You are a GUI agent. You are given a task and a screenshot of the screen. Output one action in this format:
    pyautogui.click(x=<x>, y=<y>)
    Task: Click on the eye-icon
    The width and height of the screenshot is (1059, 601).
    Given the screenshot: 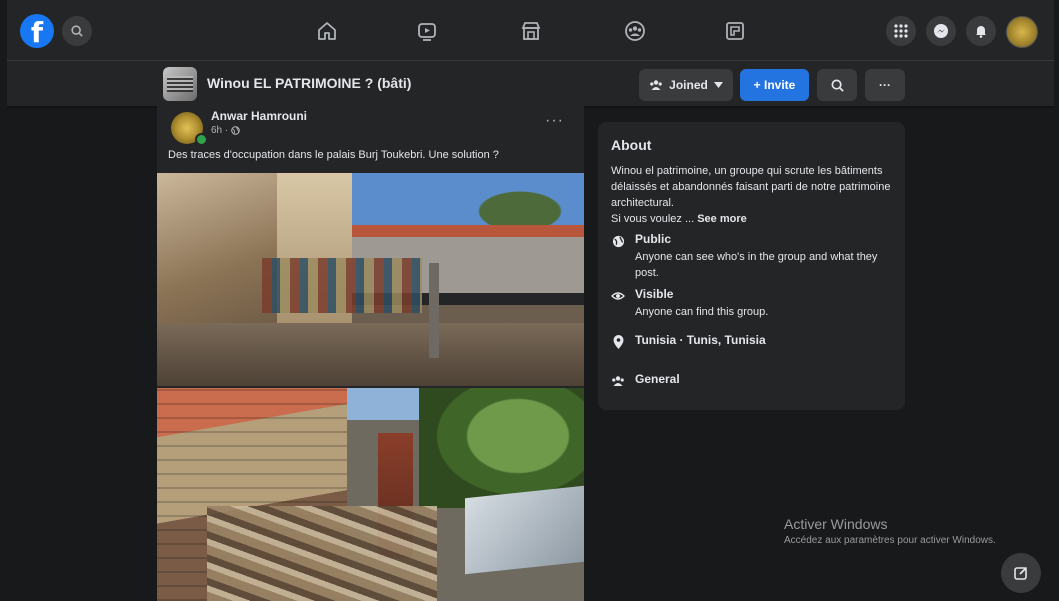 What is the action you would take?
    pyautogui.click(x=618, y=296)
    